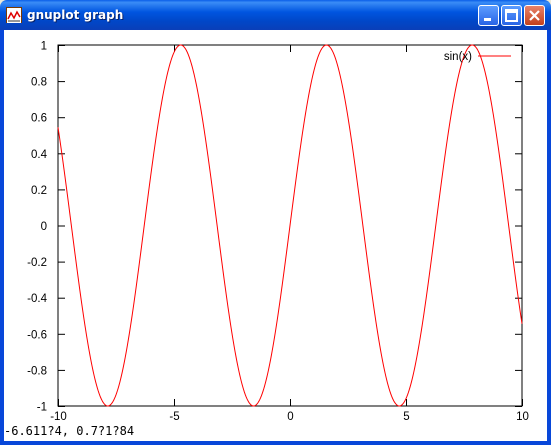 This screenshot has height=445, width=551. I want to click on minimize-button, so click(488, 15).